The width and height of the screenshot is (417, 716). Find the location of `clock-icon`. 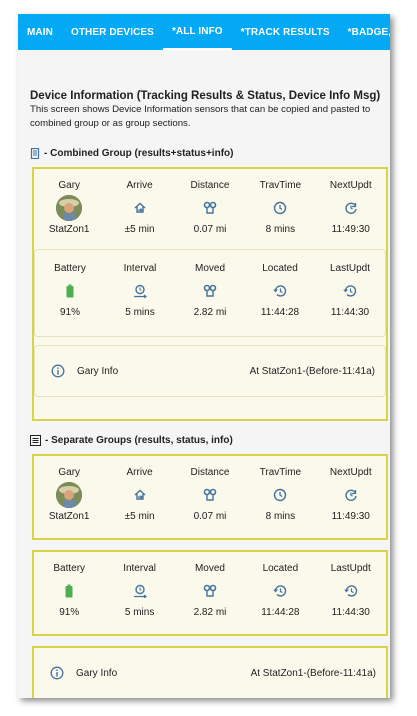

clock-icon is located at coordinates (280, 495).